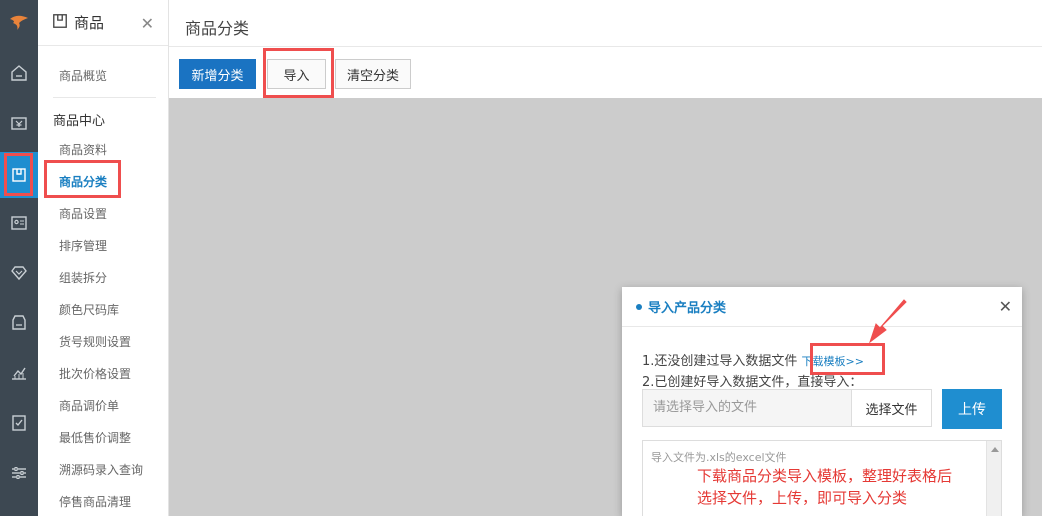  What do you see at coordinates (19, 73) in the screenshot?
I see `home-icon` at bounding box center [19, 73].